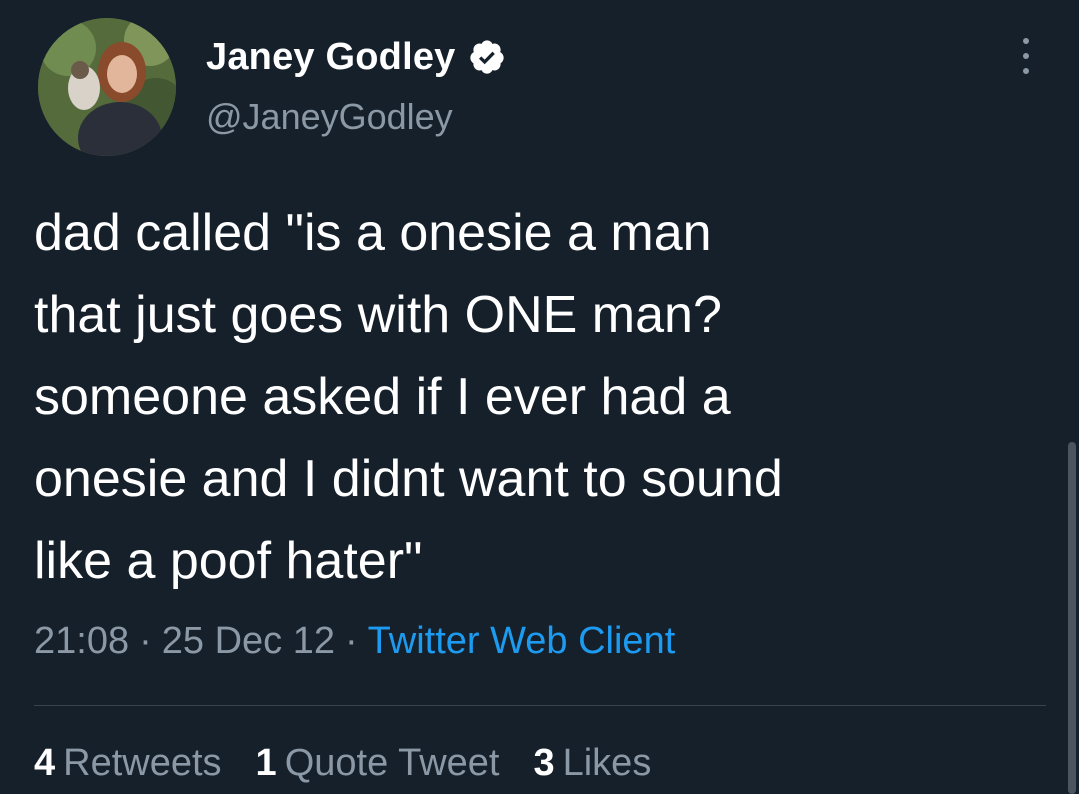 This screenshot has width=1079, height=794. I want to click on likes-label: Likes, so click(607, 763).